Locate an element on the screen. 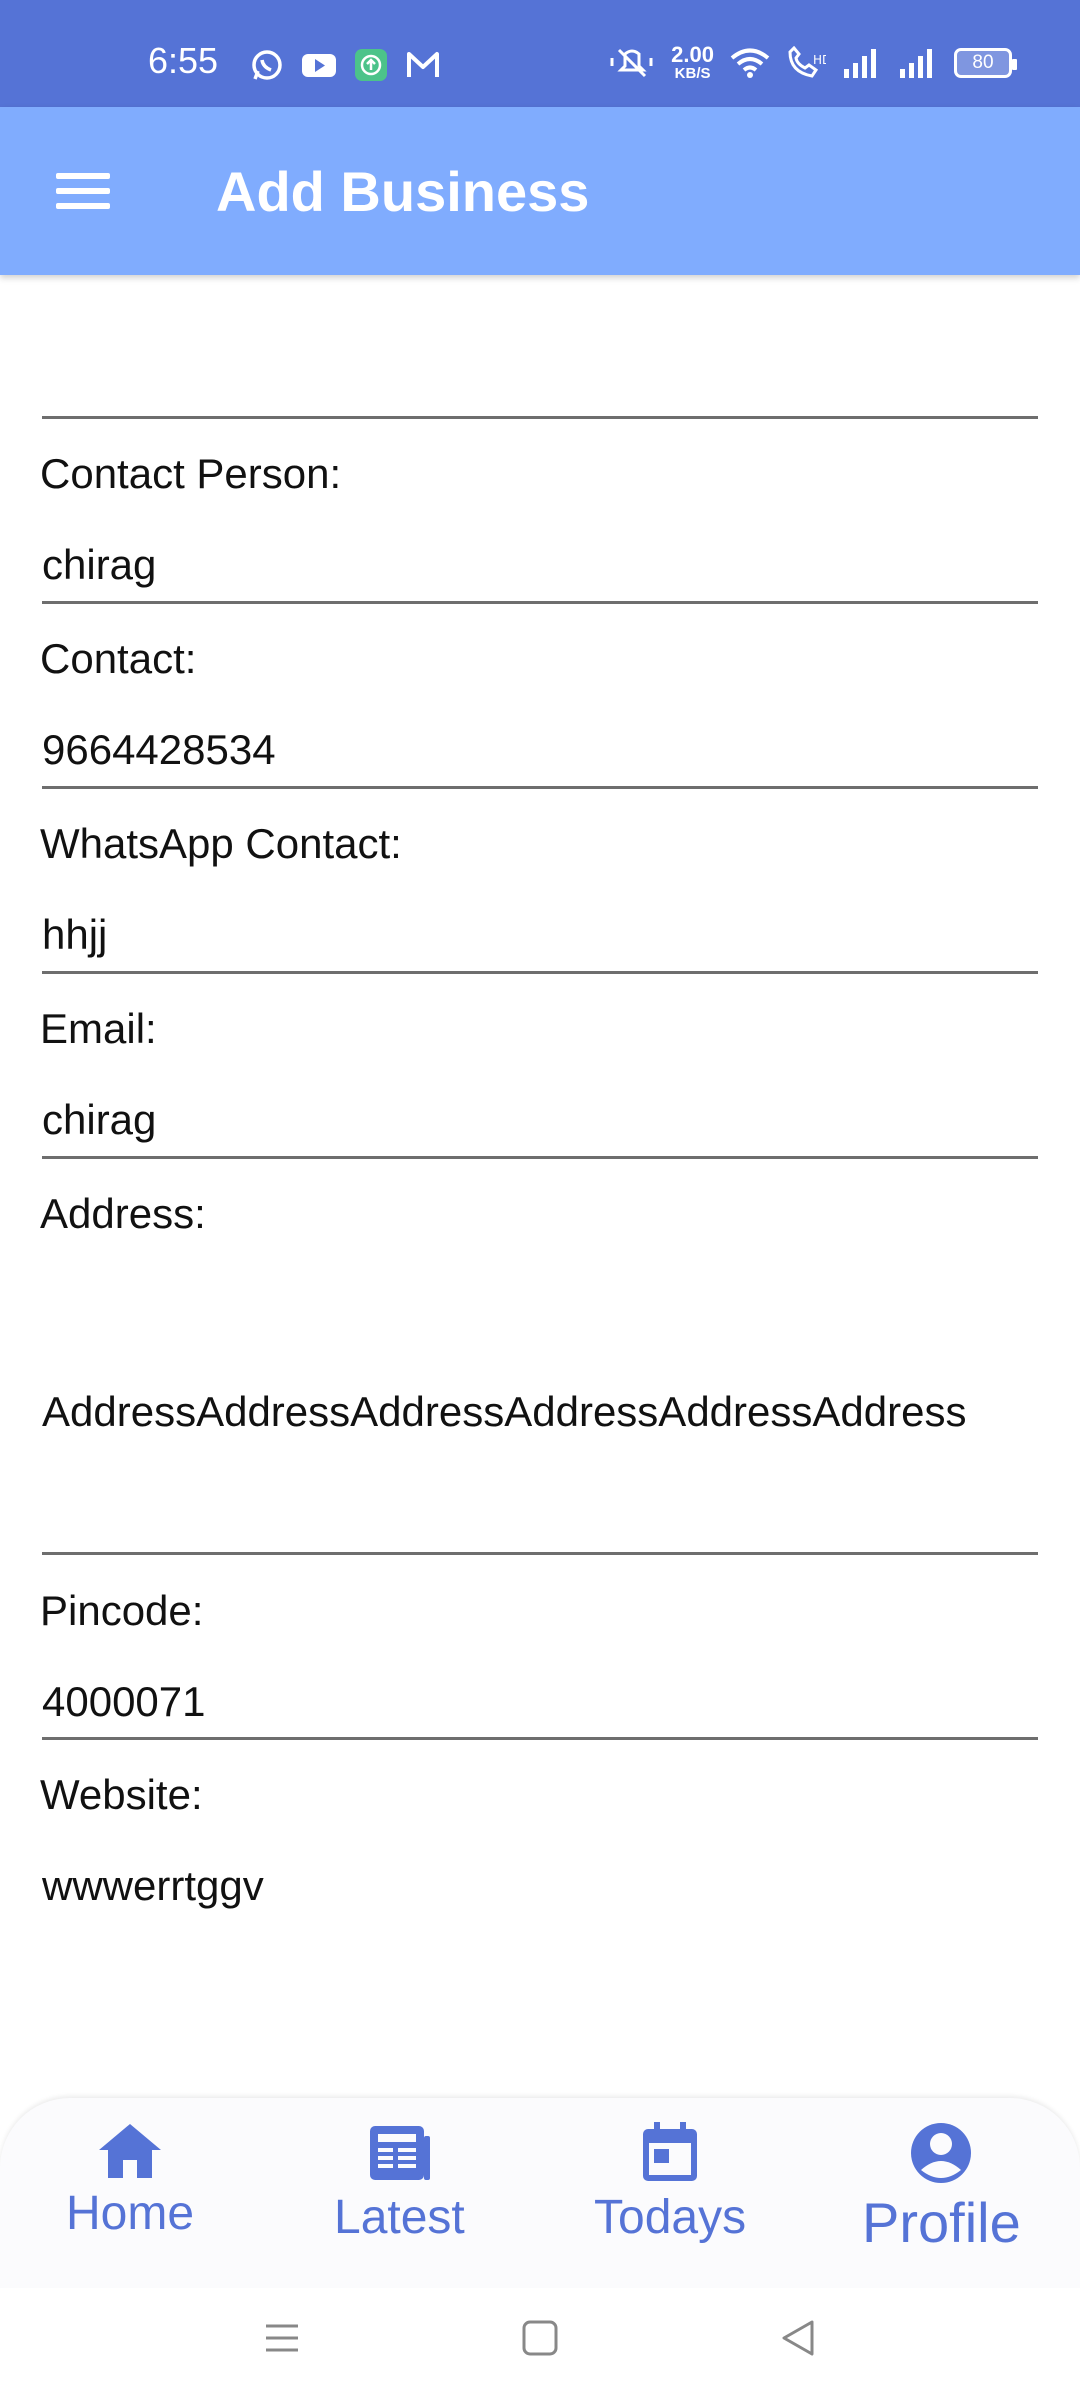  svg-text: HD is located at coordinates (819, 60).